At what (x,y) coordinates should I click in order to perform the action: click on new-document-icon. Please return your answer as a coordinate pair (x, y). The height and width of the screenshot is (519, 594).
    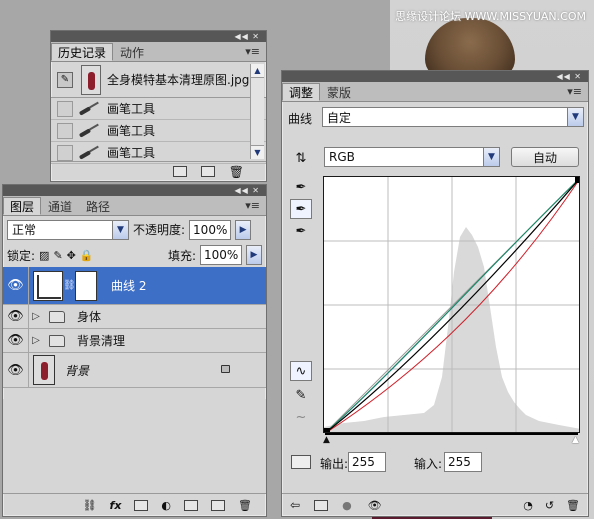
    Looking at the image, I should click on (179, 171).